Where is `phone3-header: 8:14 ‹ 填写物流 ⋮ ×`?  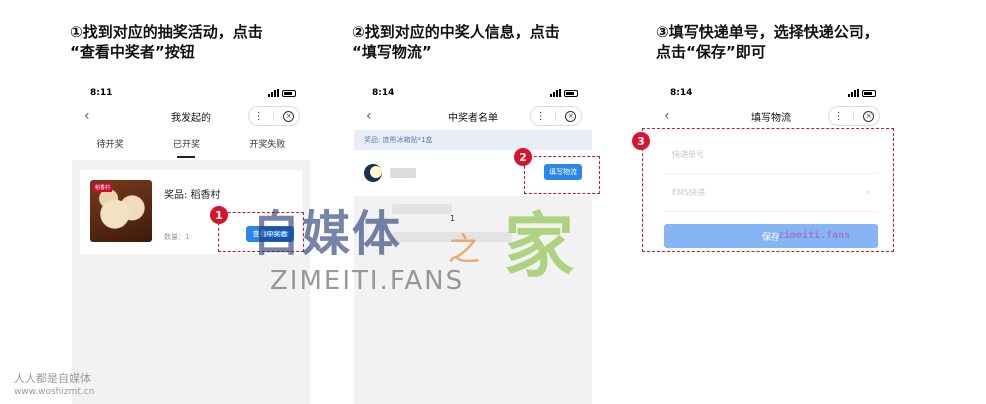
phone3-header: 8:14 ‹ 填写物流 ⋮ × is located at coordinates (771, 107).